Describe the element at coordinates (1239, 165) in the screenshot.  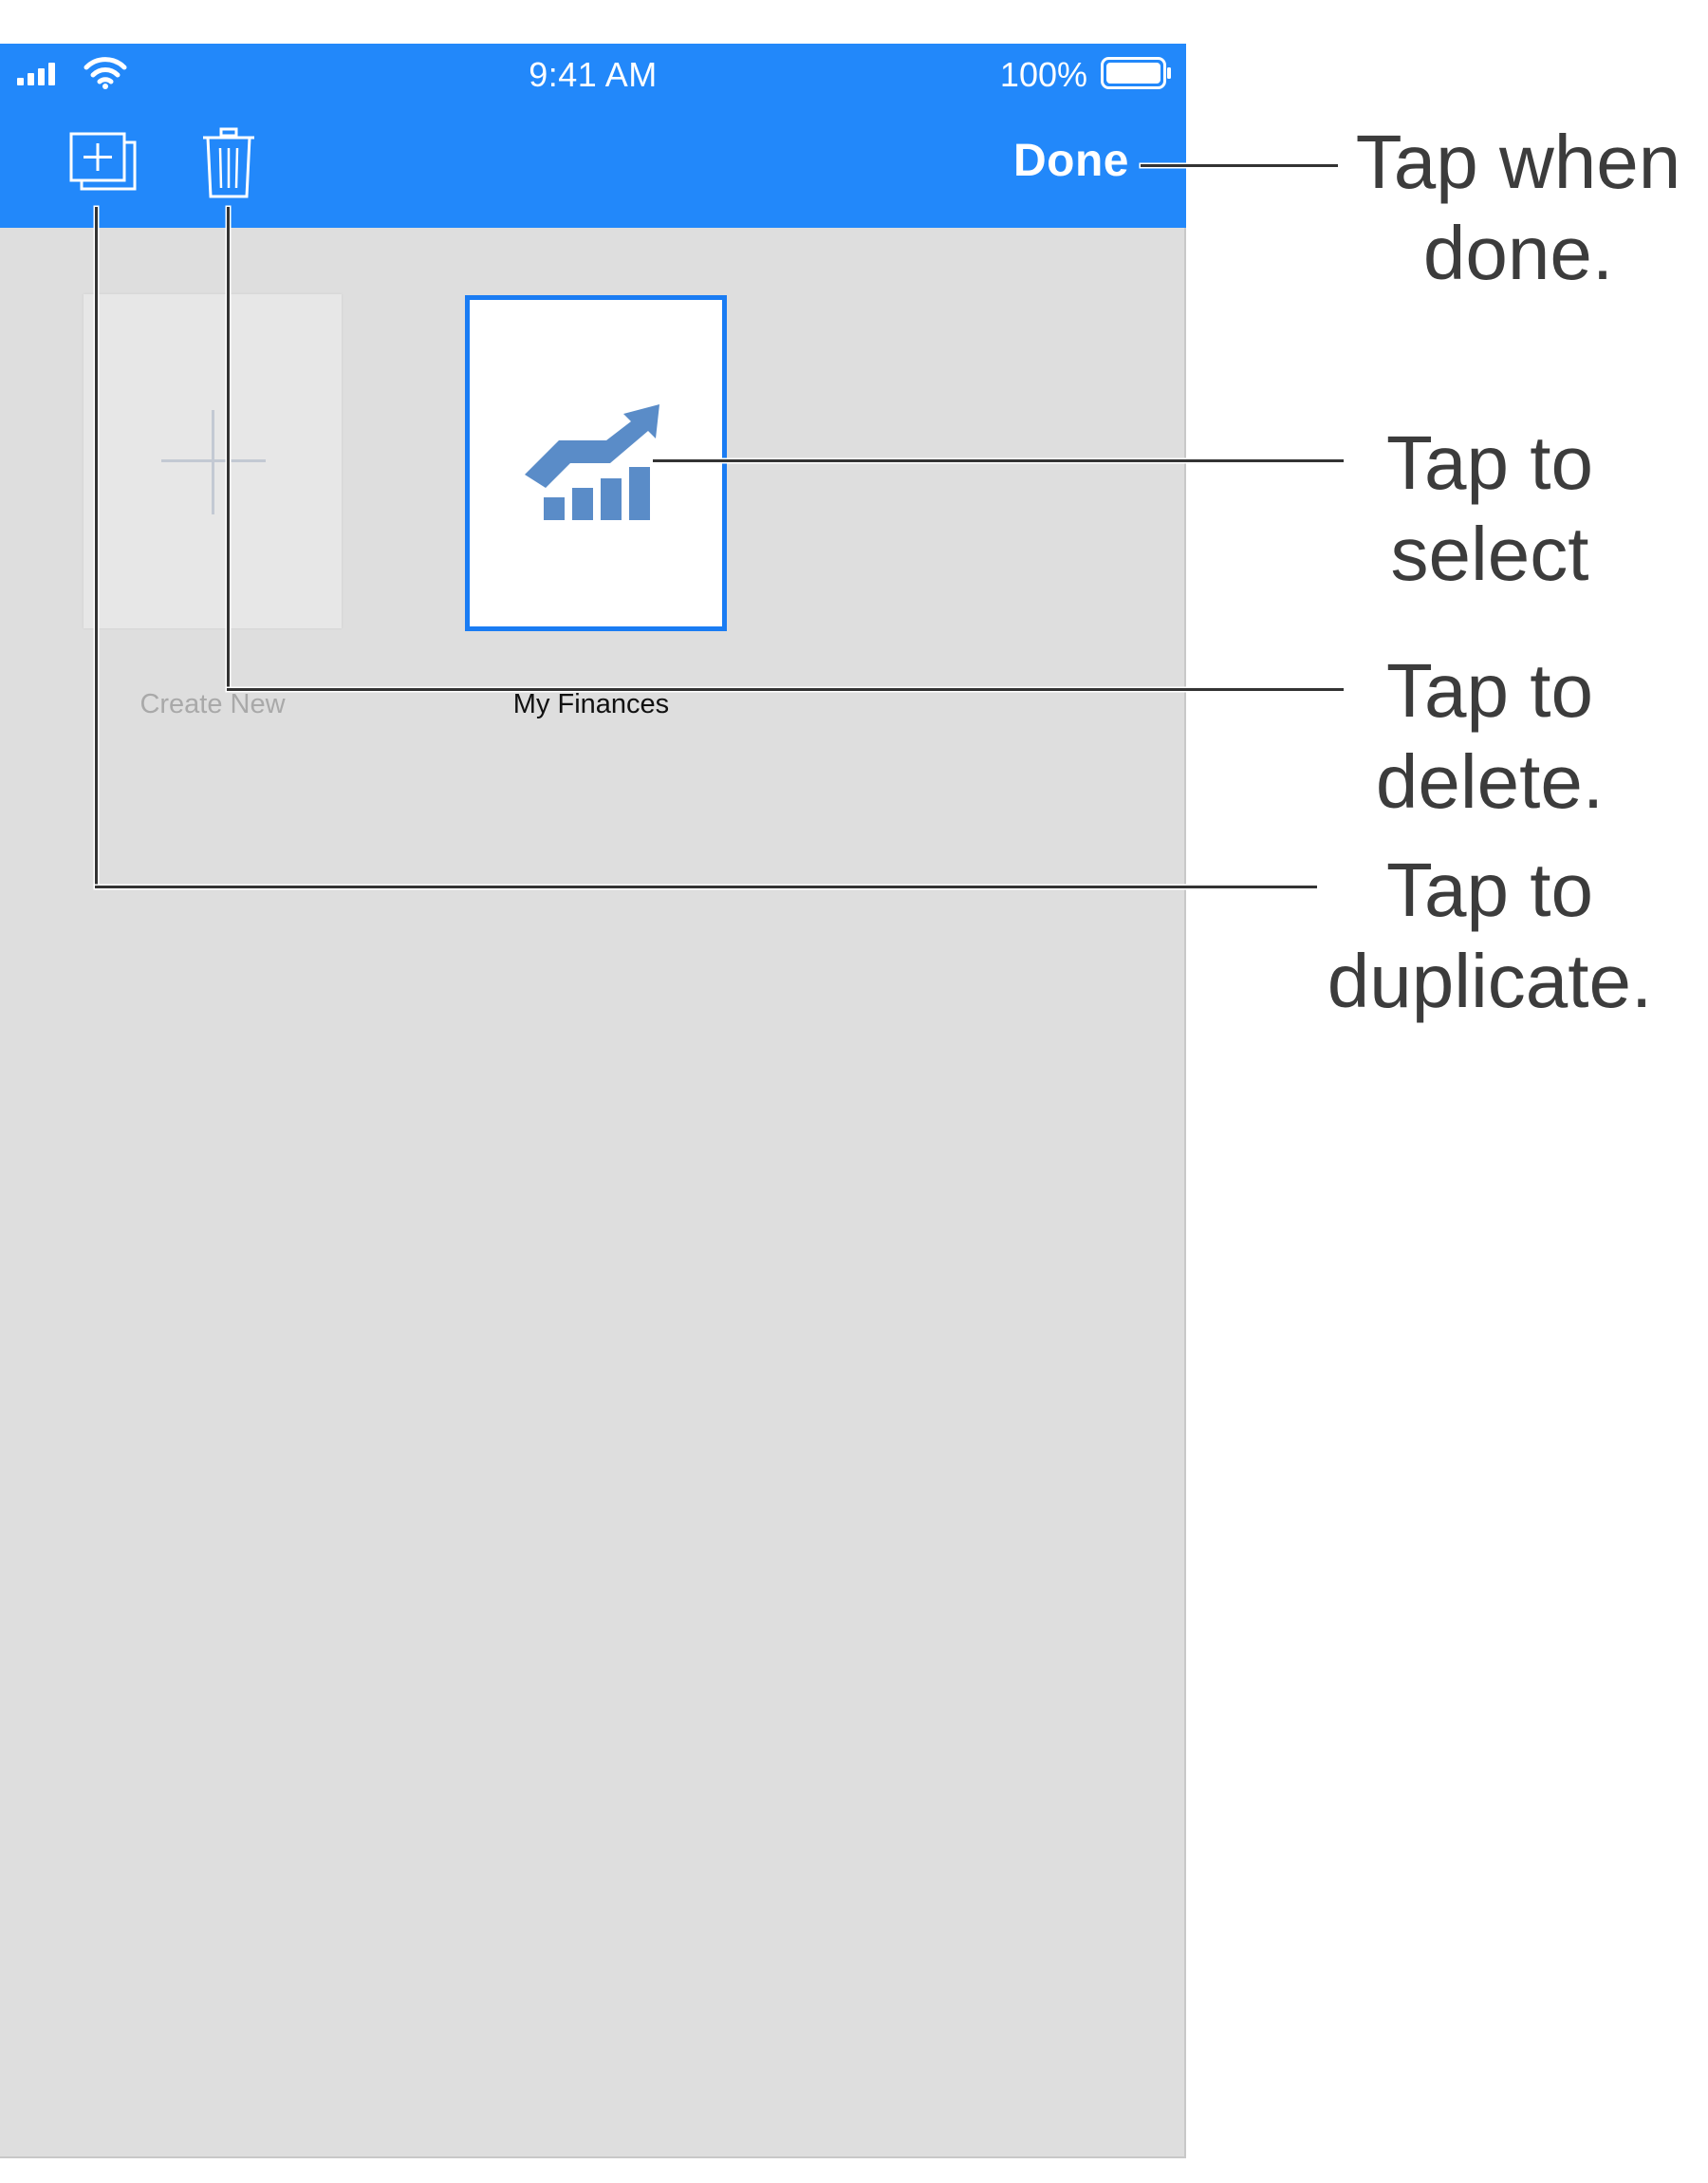
I see `done-leader-line` at that location.